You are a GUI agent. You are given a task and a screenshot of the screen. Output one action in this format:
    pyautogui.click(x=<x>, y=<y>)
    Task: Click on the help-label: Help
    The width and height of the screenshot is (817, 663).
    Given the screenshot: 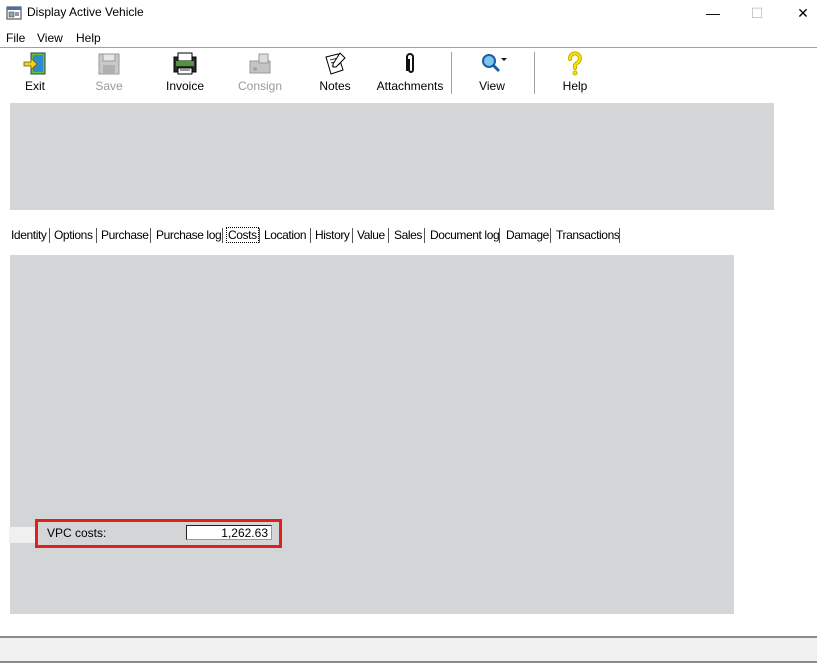 What is the action you would take?
    pyautogui.click(x=575, y=86)
    